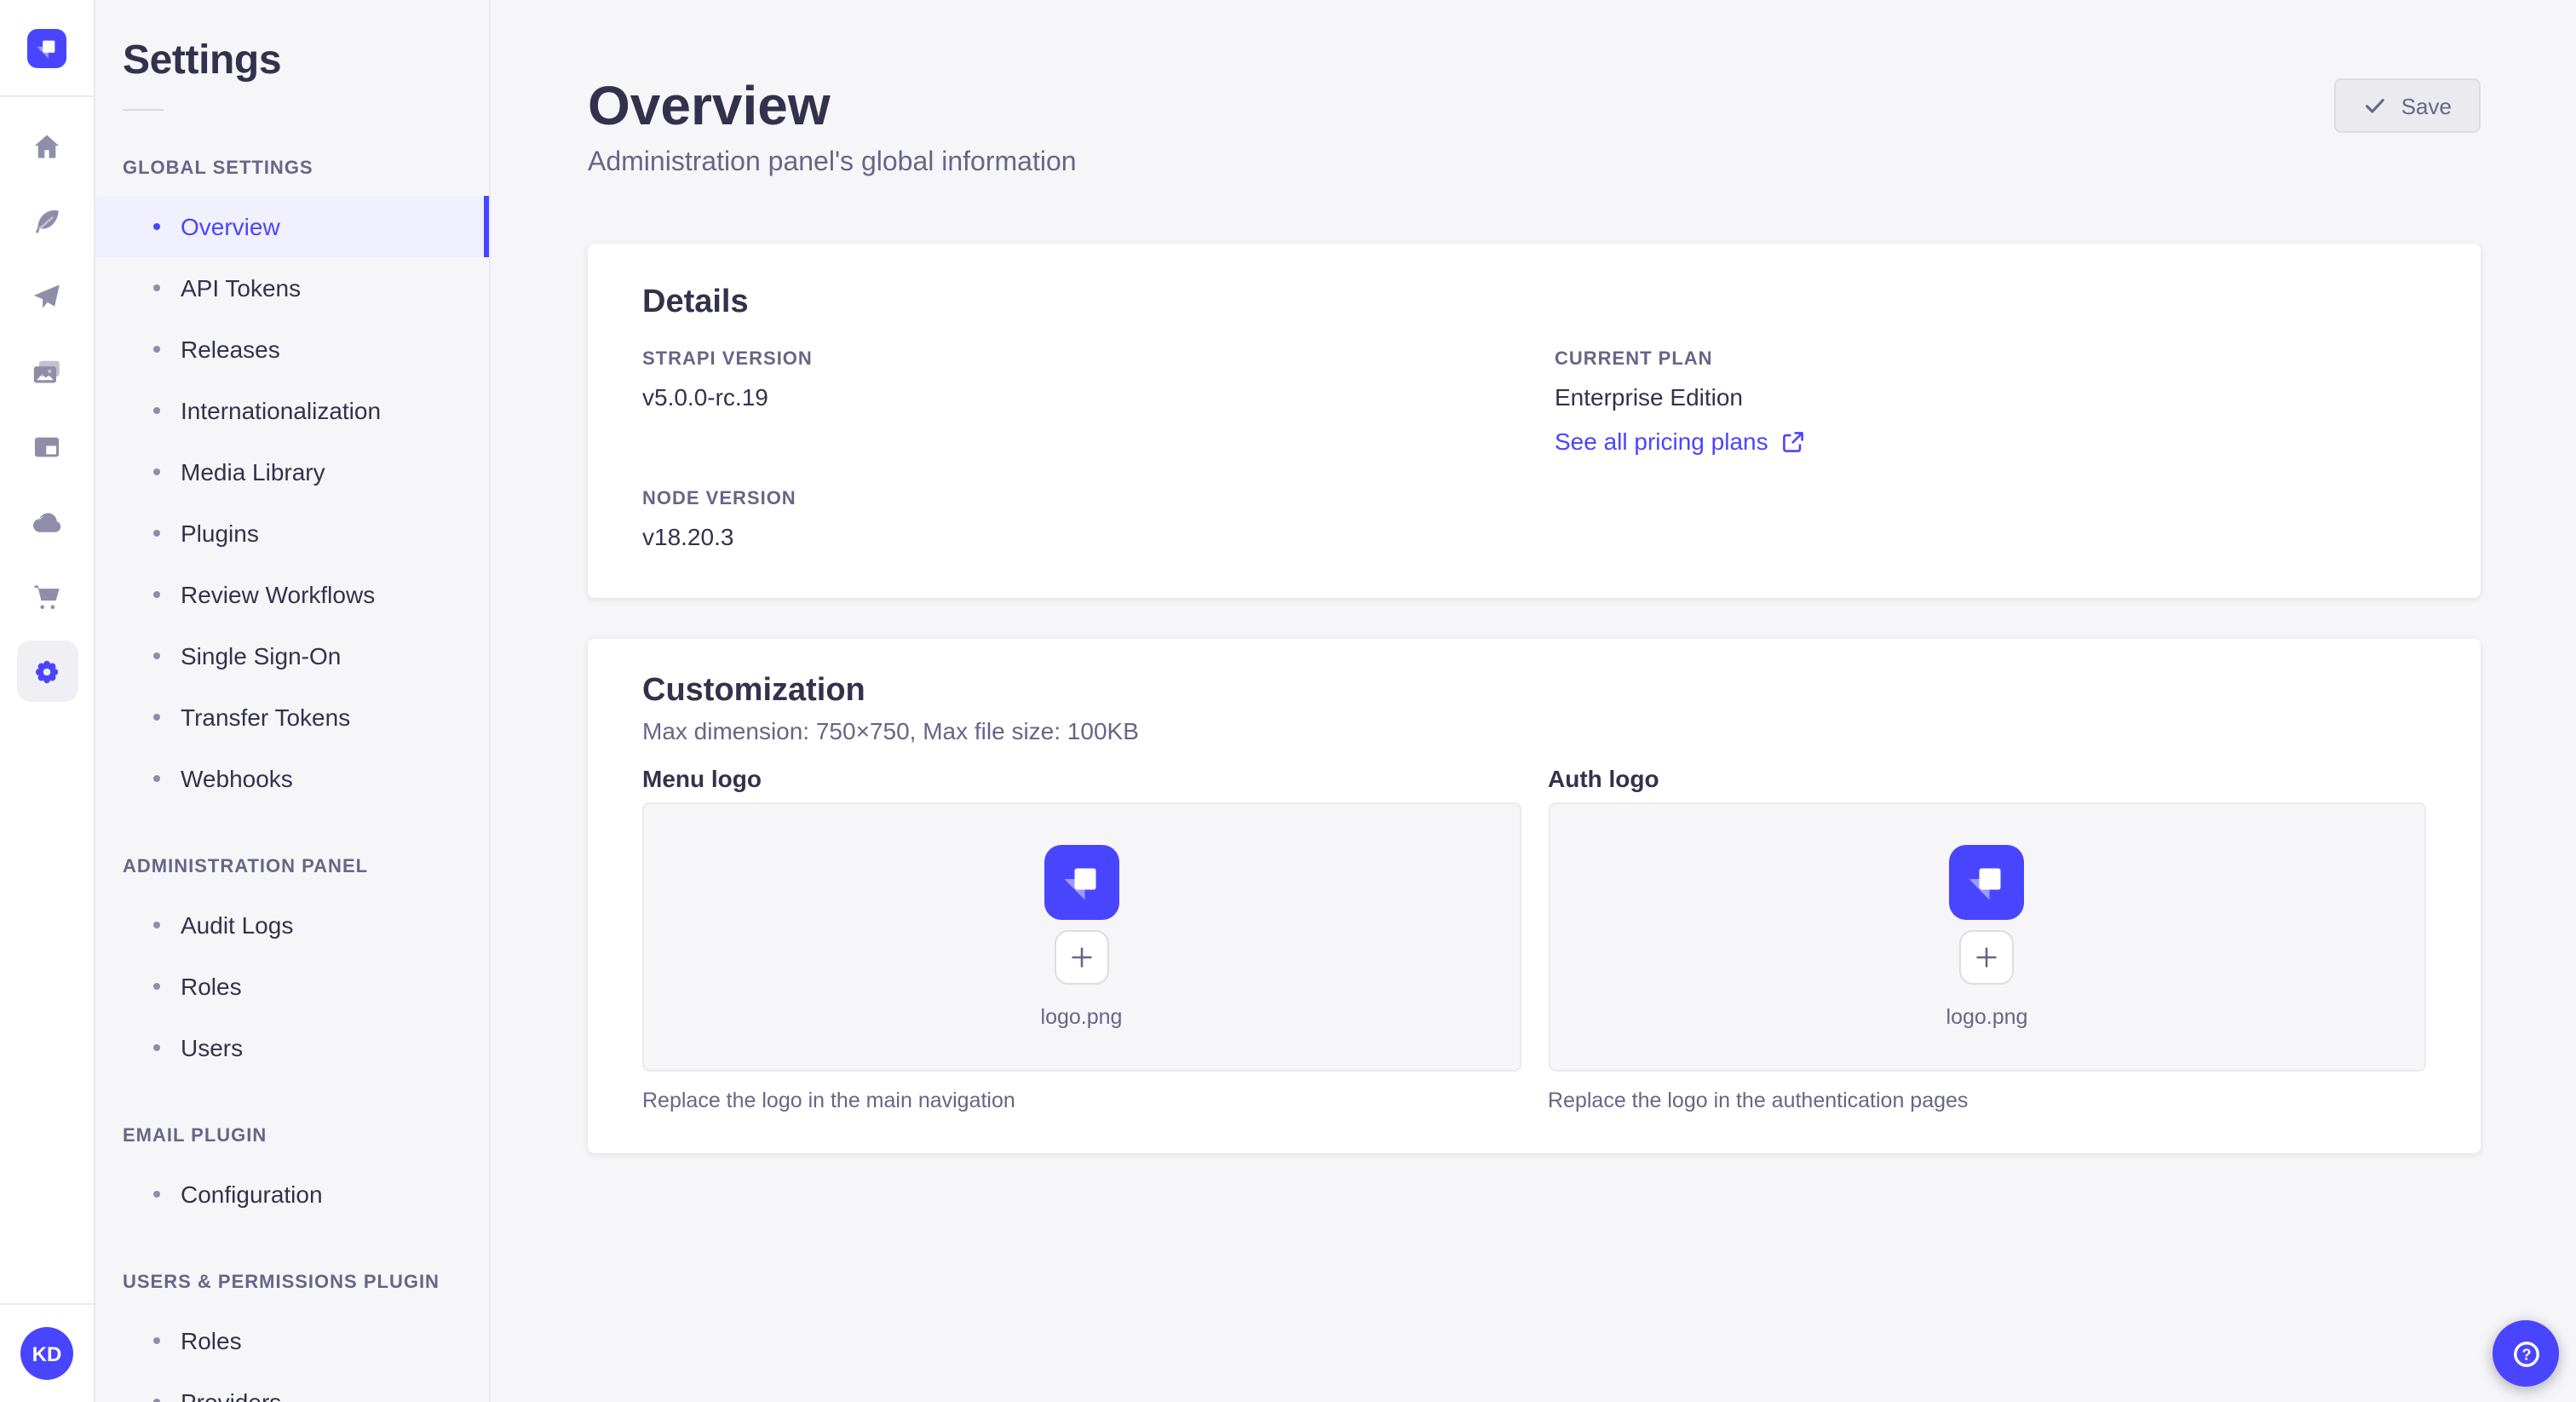  What do you see at coordinates (47, 221) in the screenshot?
I see `feather-icon` at bounding box center [47, 221].